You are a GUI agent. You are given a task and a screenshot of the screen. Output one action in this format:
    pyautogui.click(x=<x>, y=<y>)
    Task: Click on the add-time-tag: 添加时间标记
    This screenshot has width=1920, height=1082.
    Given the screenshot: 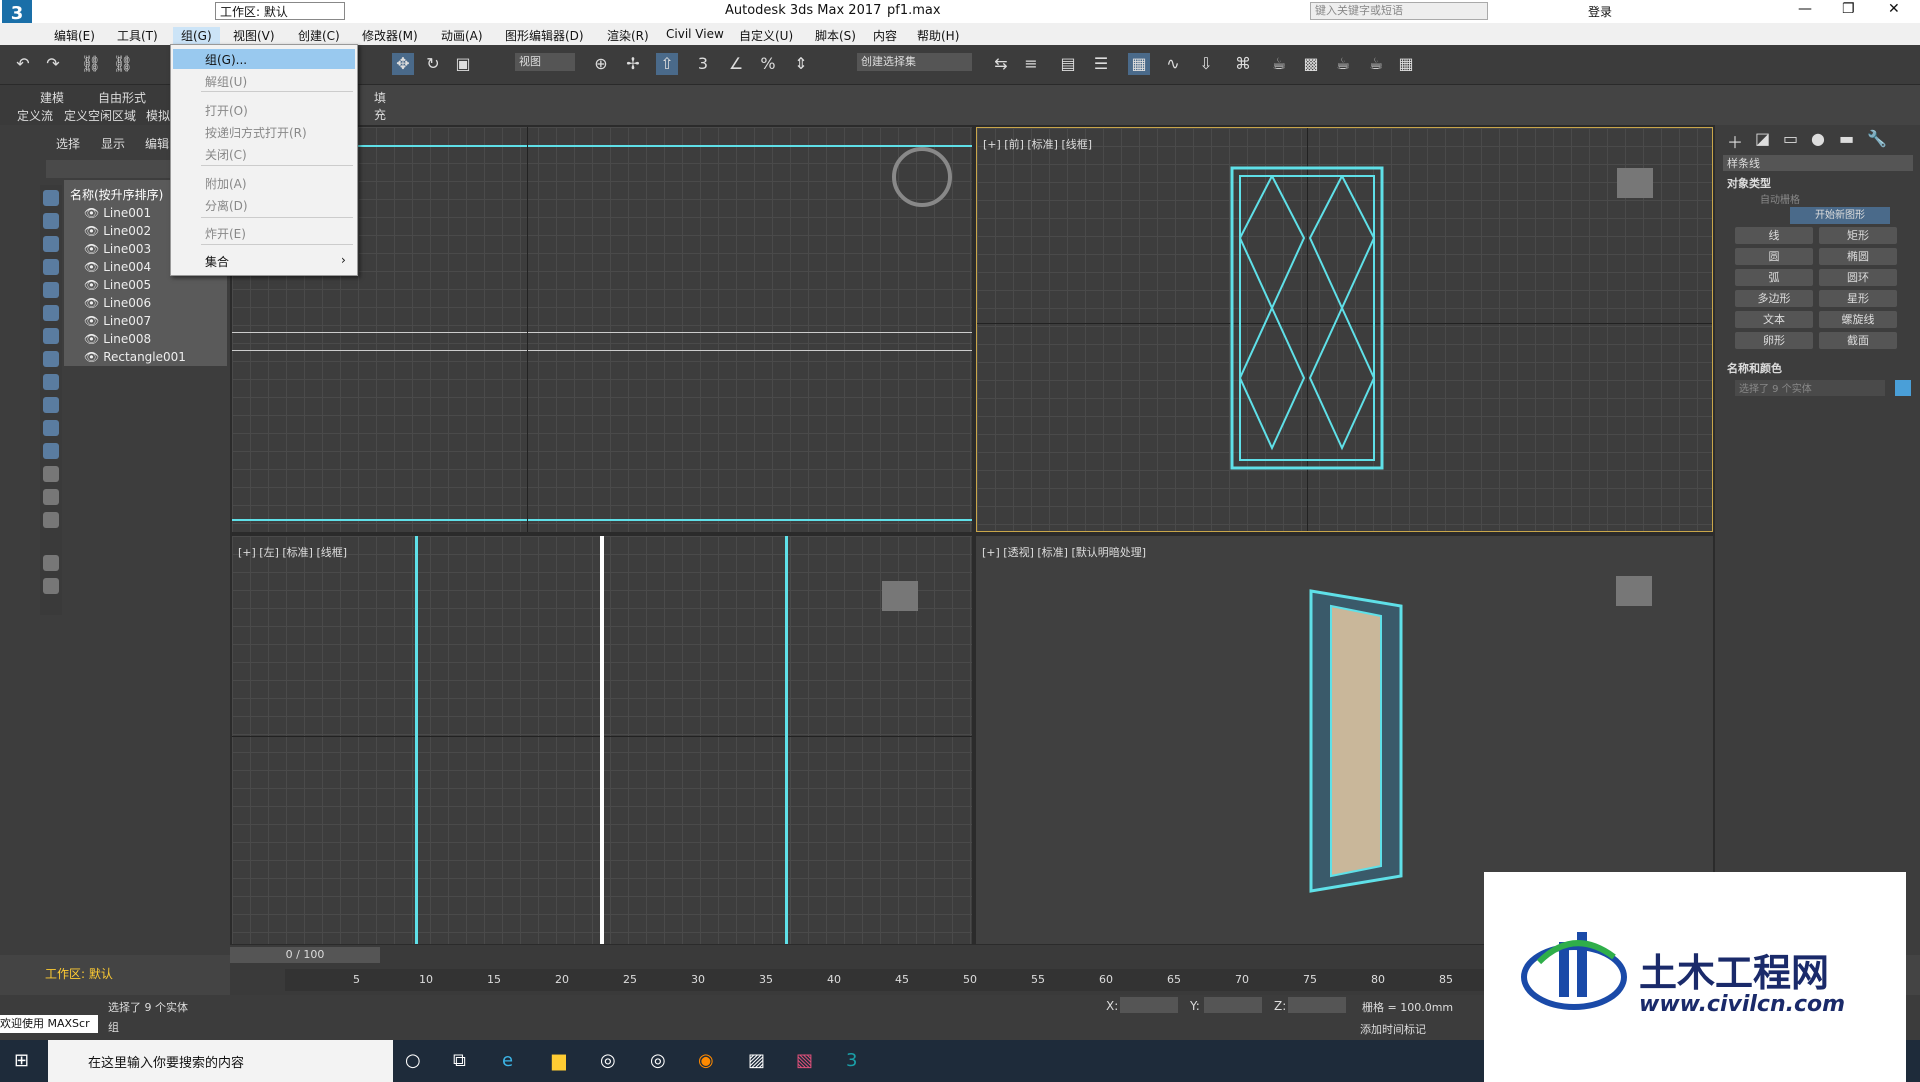 What is the action you would take?
    pyautogui.click(x=1393, y=1029)
    